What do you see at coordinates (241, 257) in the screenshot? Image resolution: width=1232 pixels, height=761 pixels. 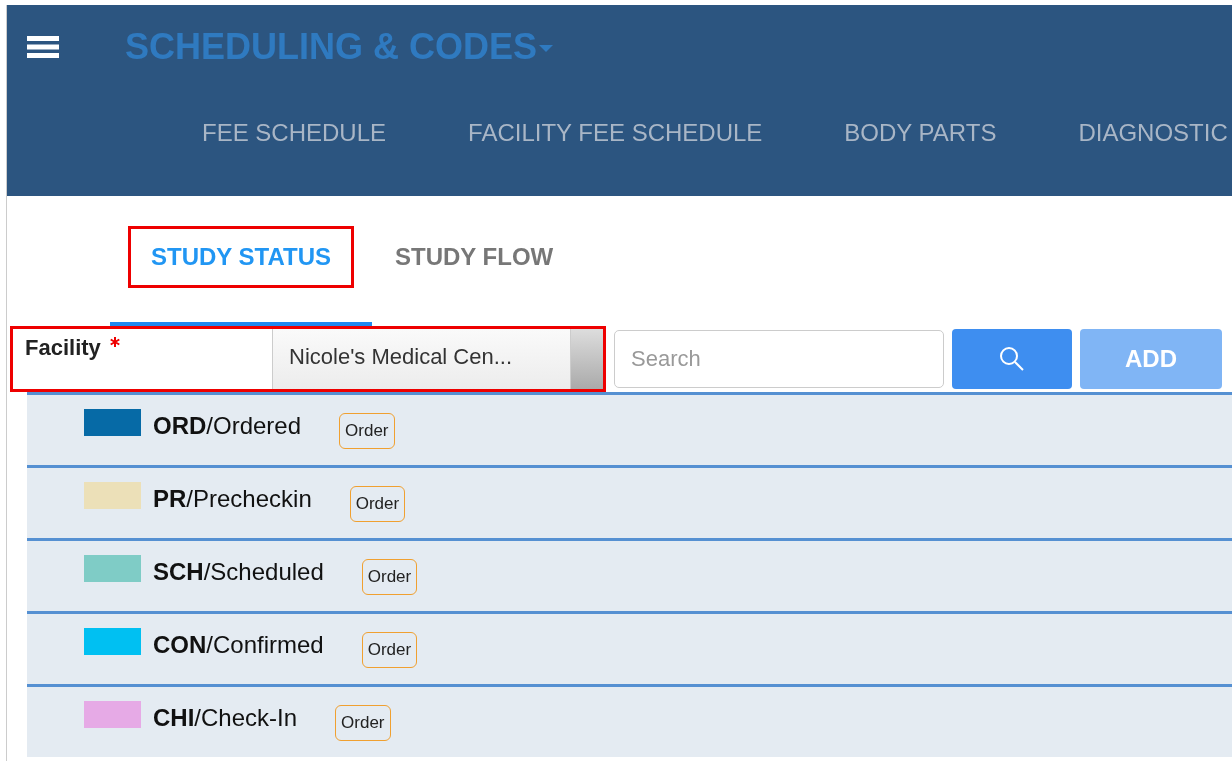 I see `tab: STUDY STATUS` at bounding box center [241, 257].